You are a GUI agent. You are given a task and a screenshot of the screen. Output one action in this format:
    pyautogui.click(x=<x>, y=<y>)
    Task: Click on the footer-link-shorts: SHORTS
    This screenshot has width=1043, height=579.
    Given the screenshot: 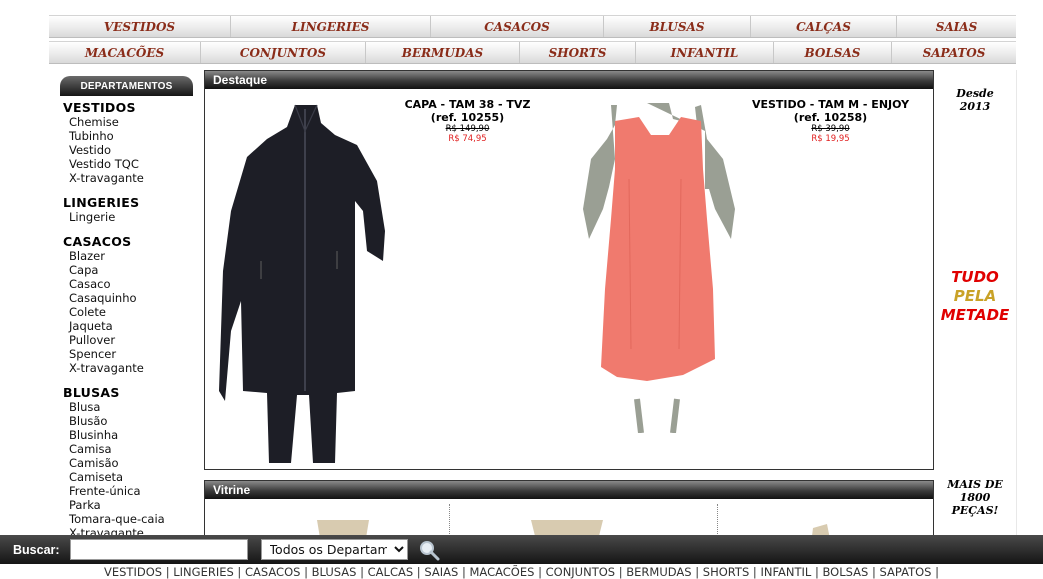 What is the action you would take?
    pyautogui.click(x=726, y=572)
    